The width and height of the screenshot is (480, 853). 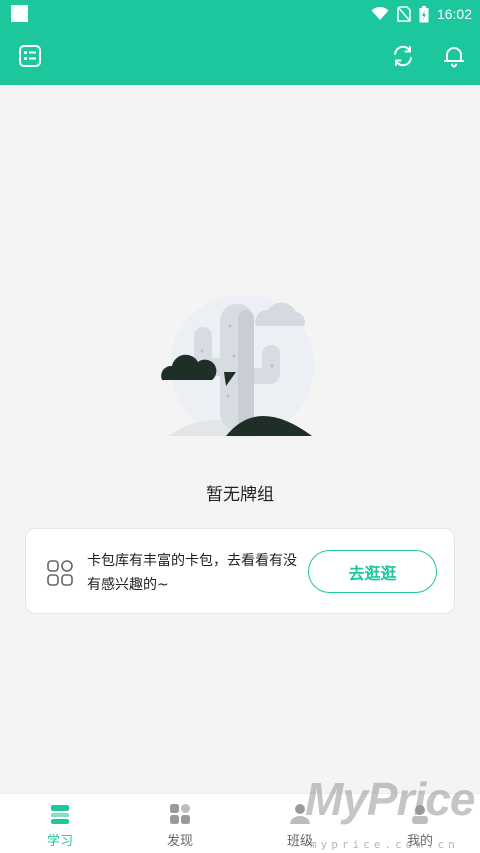 I want to click on no-sim-icon, so click(x=404, y=14).